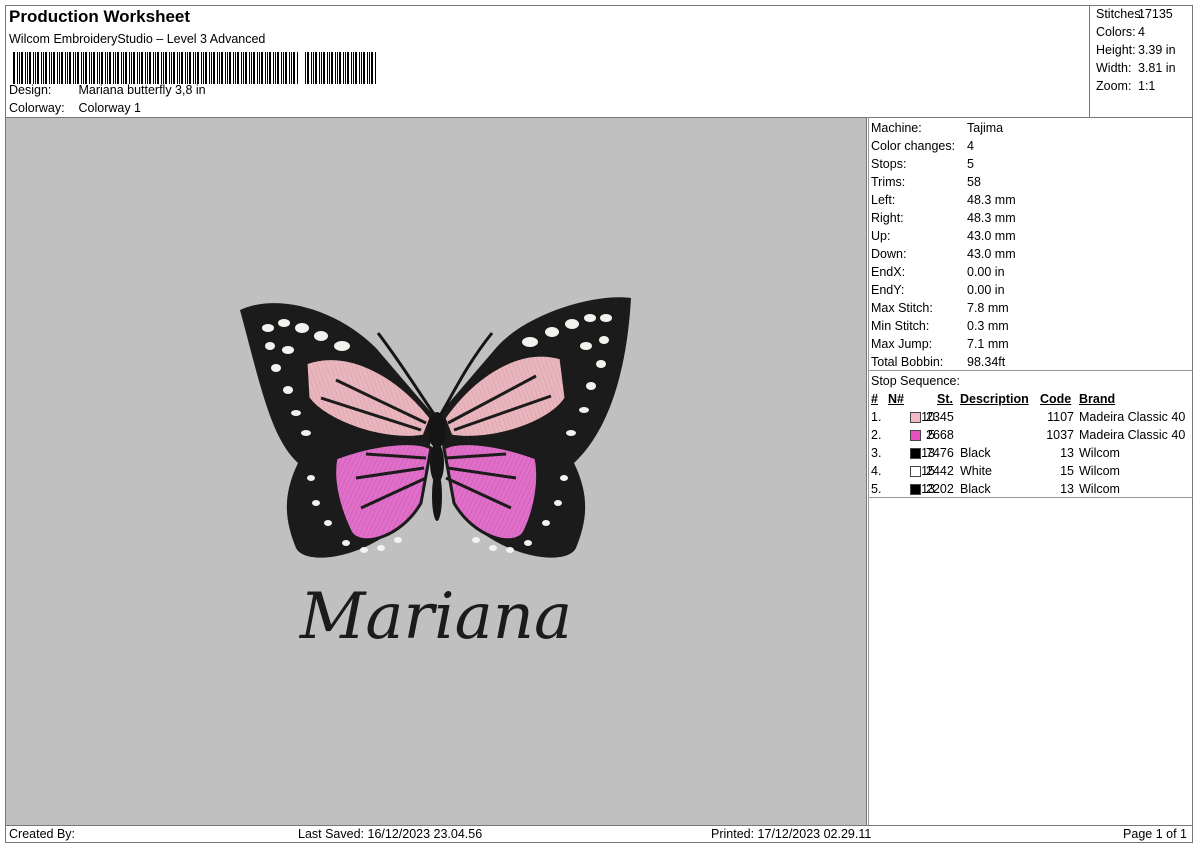  What do you see at coordinates (1032, 471) in the screenshot?
I see `stop-sequence-row: 4. 15 2442 White 15 Wilcom` at bounding box center [1032, 471].